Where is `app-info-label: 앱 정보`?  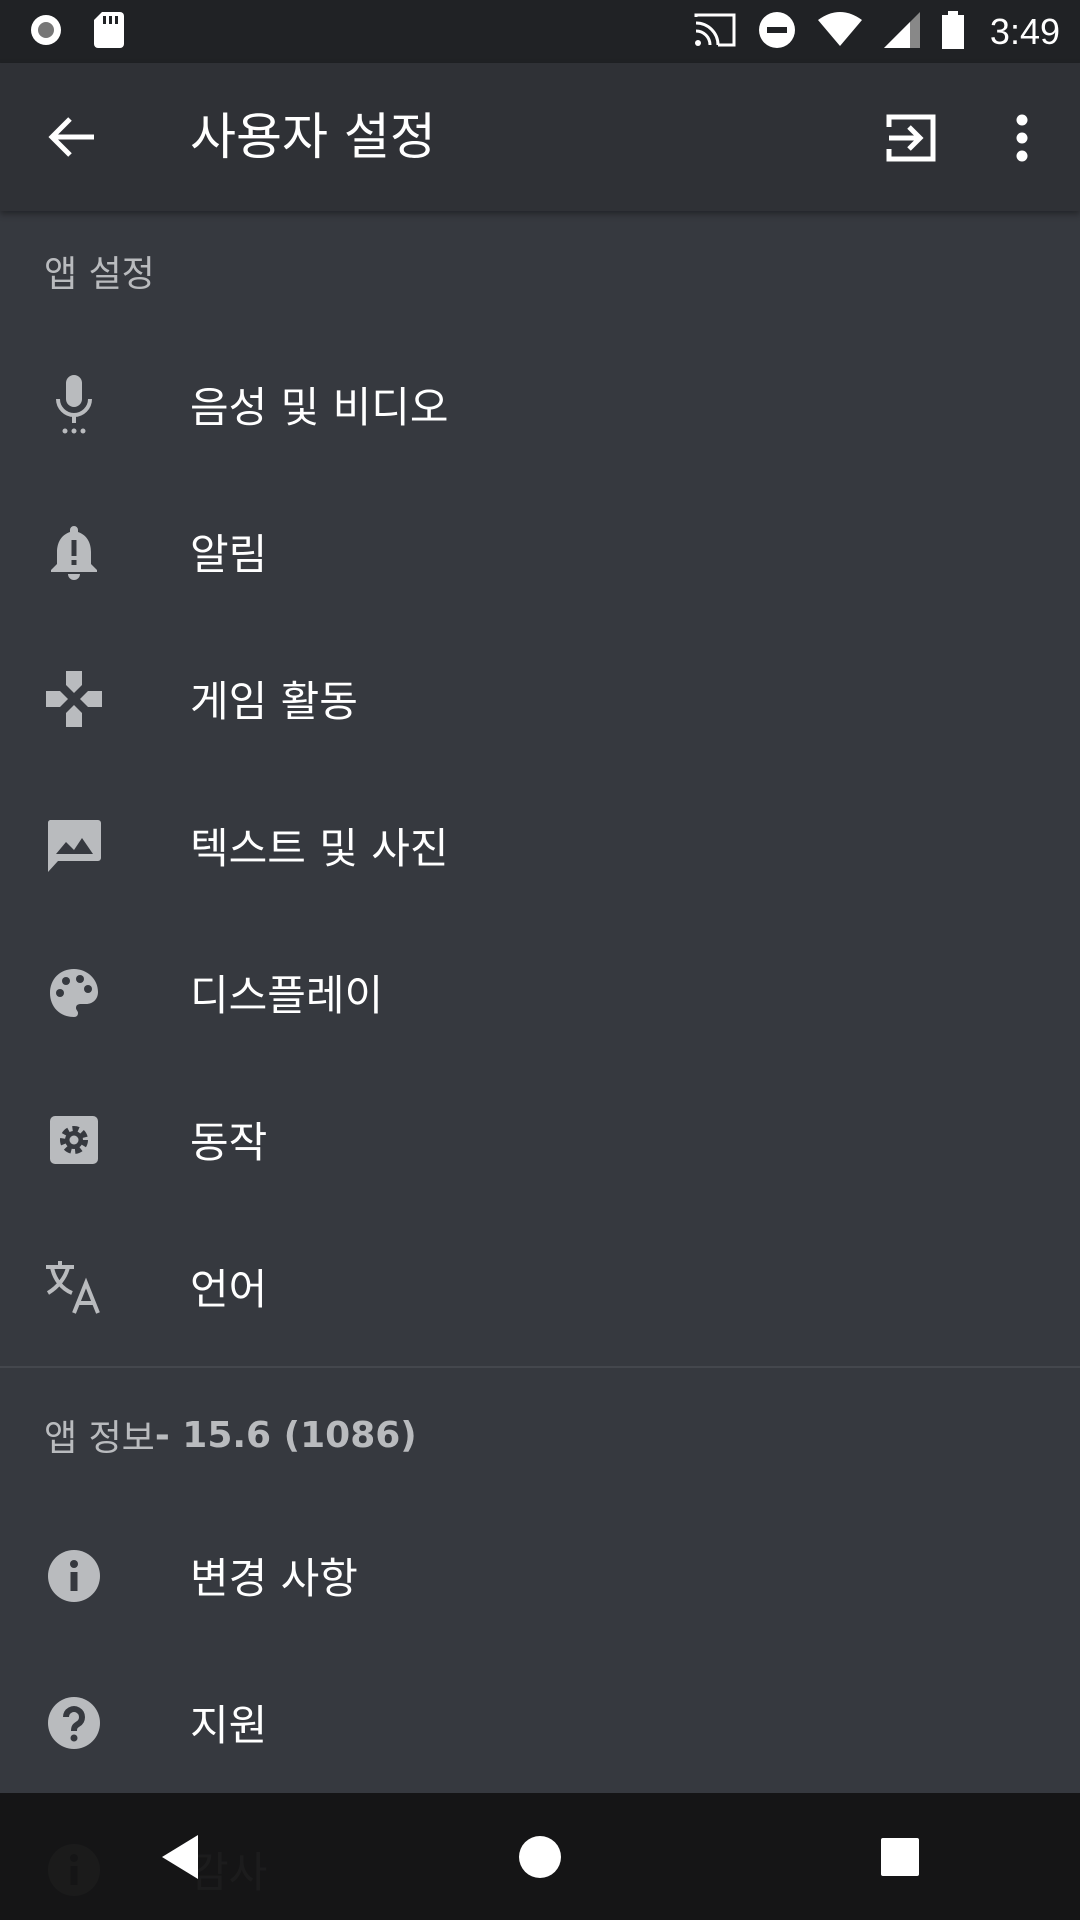
app-info-label: 앱 정보 is located at coordinates (99, 1438).